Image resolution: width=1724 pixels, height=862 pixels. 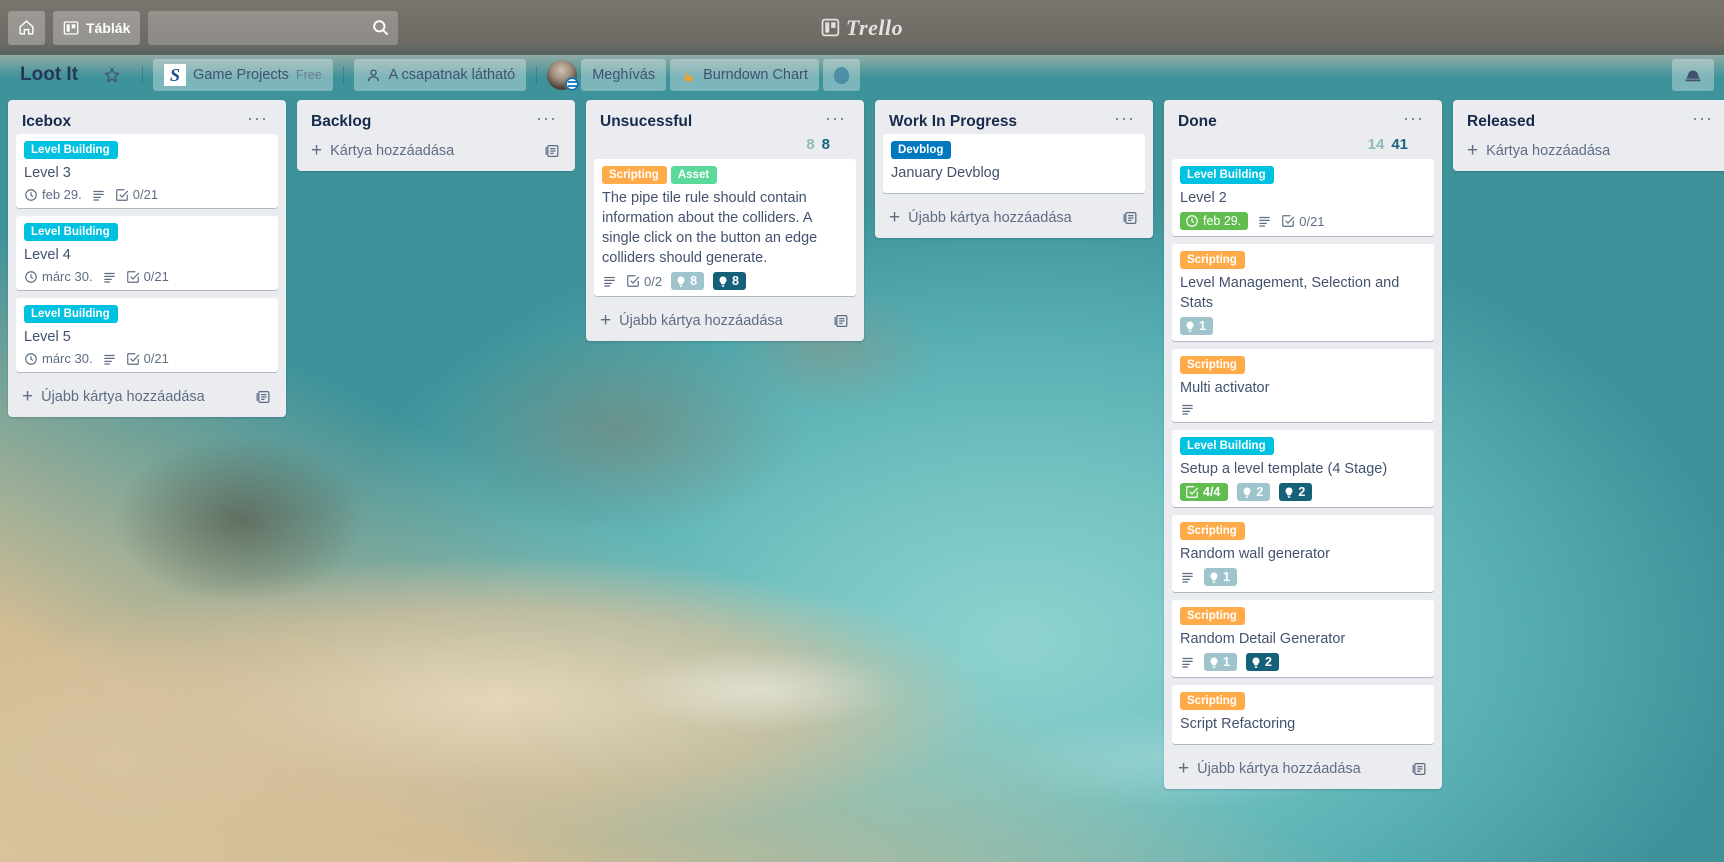 I want to click on list-cards: Devblog January Devblog, so click(x=1014, y=168).